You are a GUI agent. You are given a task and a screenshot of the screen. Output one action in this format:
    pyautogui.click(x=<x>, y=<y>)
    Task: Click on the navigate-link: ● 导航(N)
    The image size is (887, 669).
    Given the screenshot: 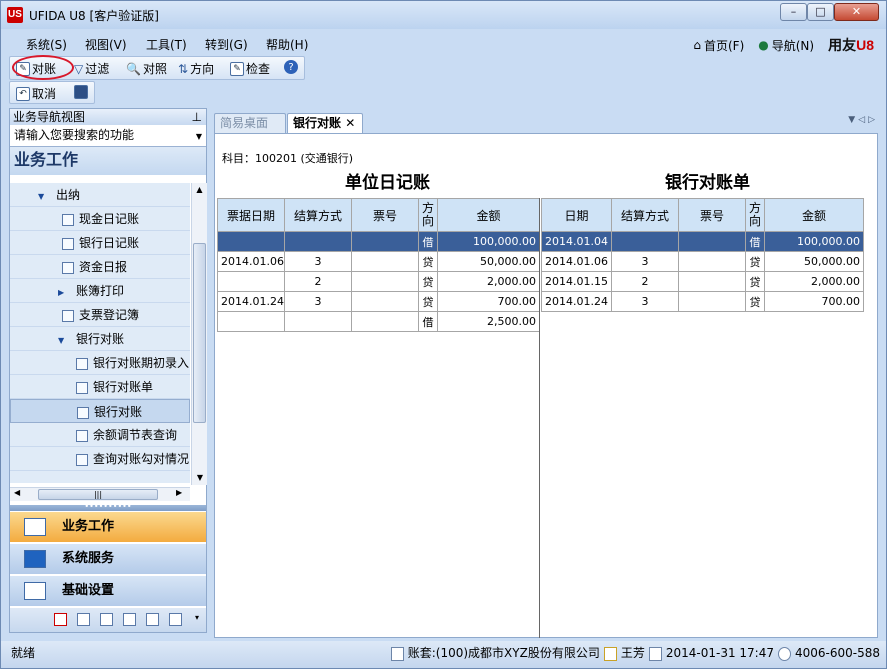 What is the action you would take?
    pyautogui.click(x=786, y=45)
    